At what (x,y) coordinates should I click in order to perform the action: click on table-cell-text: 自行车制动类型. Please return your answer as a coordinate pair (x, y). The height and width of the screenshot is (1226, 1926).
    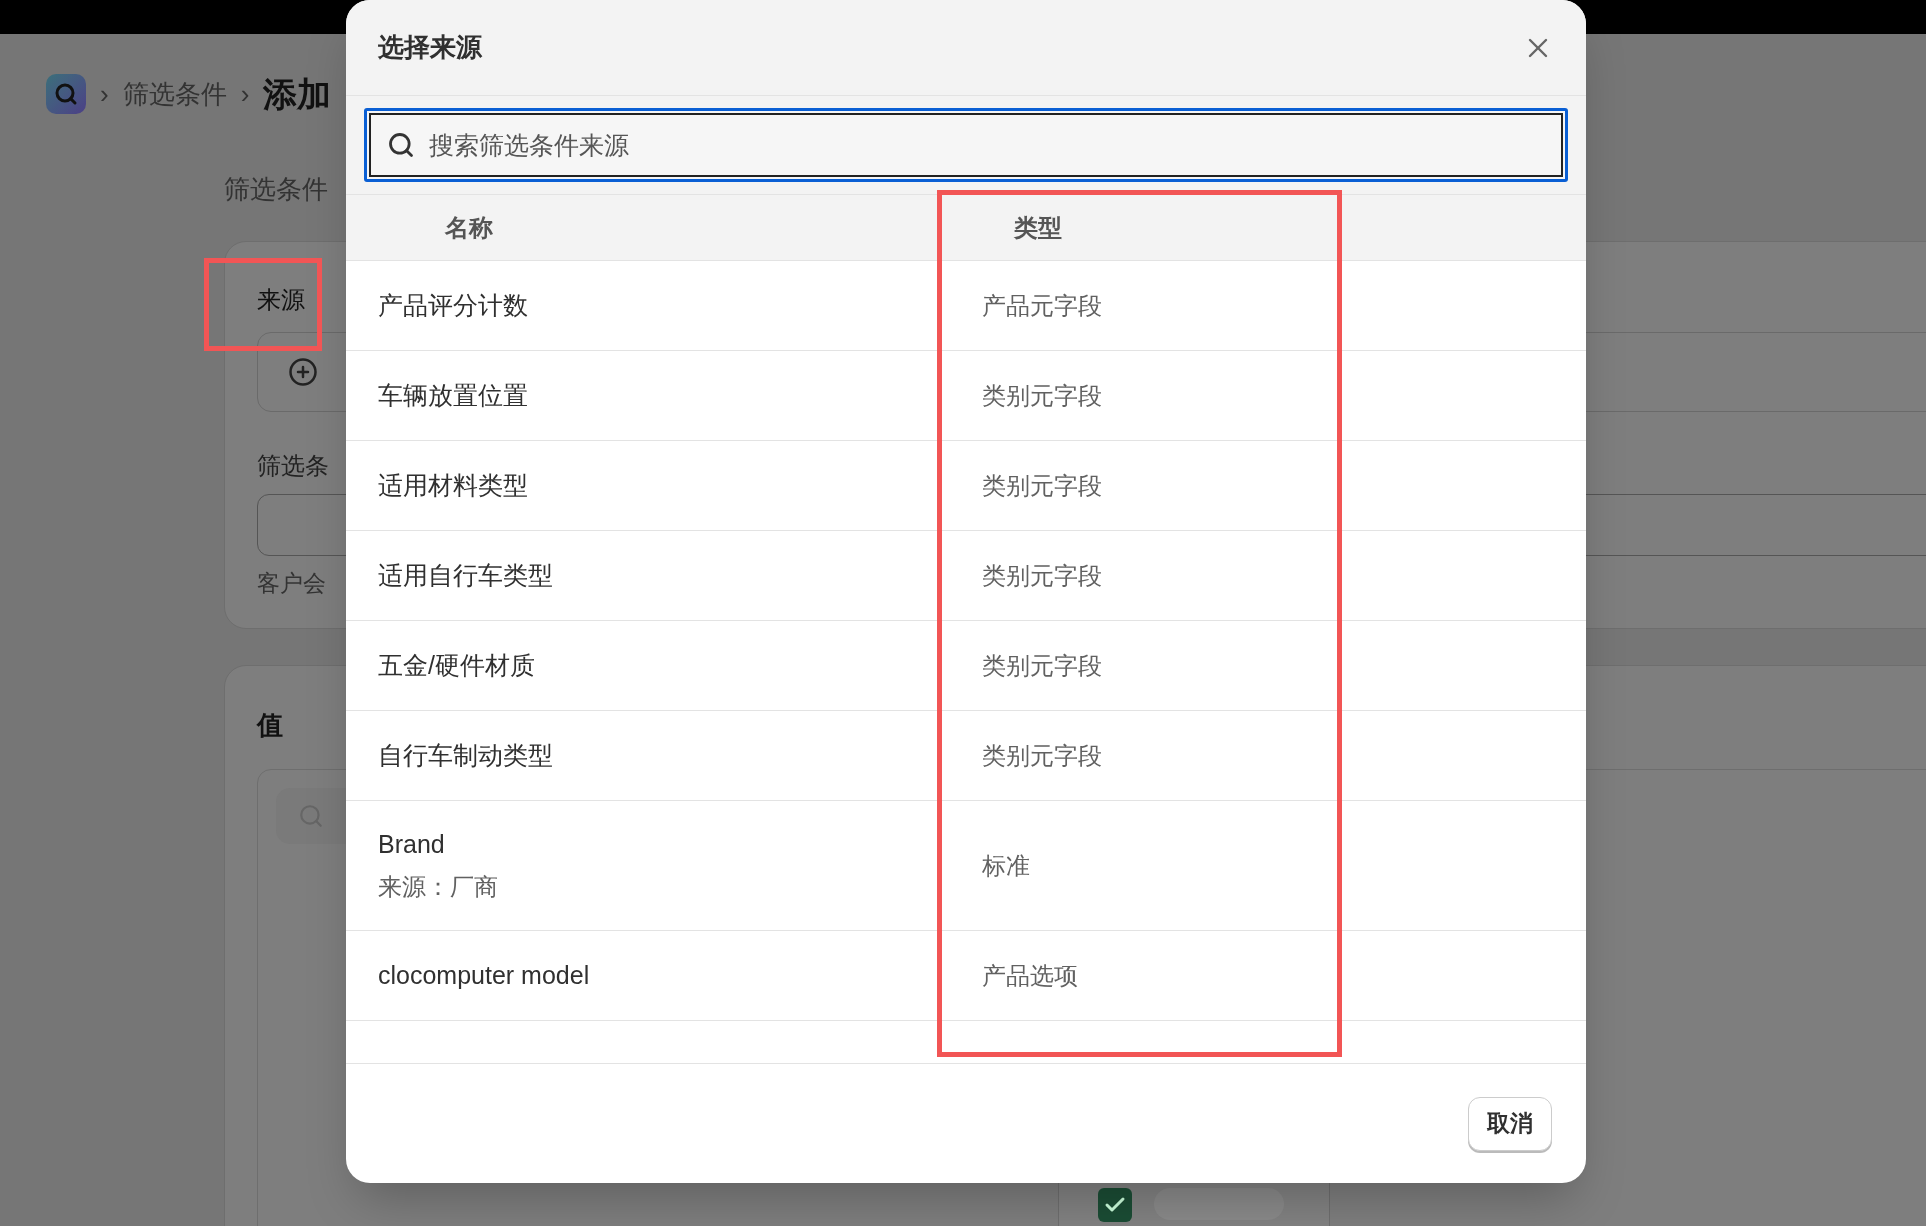
    Looking at the image, I should click on (466, 755).